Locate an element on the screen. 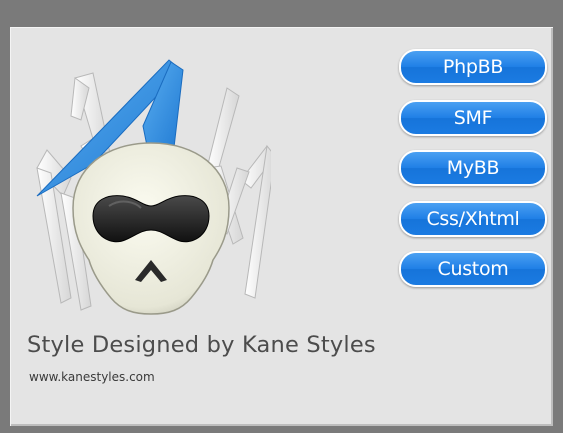 This screenshot has height=433, width=563. phpbb-button: PhpBB is located at coordinates (473, 67).